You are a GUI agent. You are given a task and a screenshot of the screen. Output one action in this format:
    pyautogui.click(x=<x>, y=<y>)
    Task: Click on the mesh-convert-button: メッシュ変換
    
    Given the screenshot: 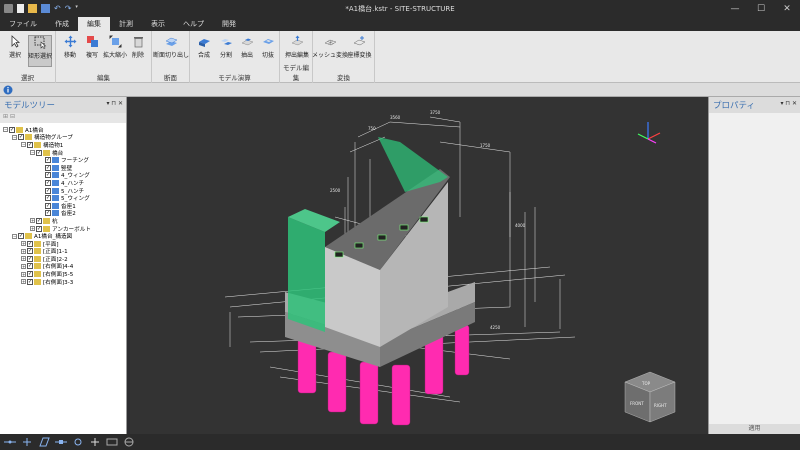 What is the action you would take?
    pyautogui.click(x=330, y=51)
    